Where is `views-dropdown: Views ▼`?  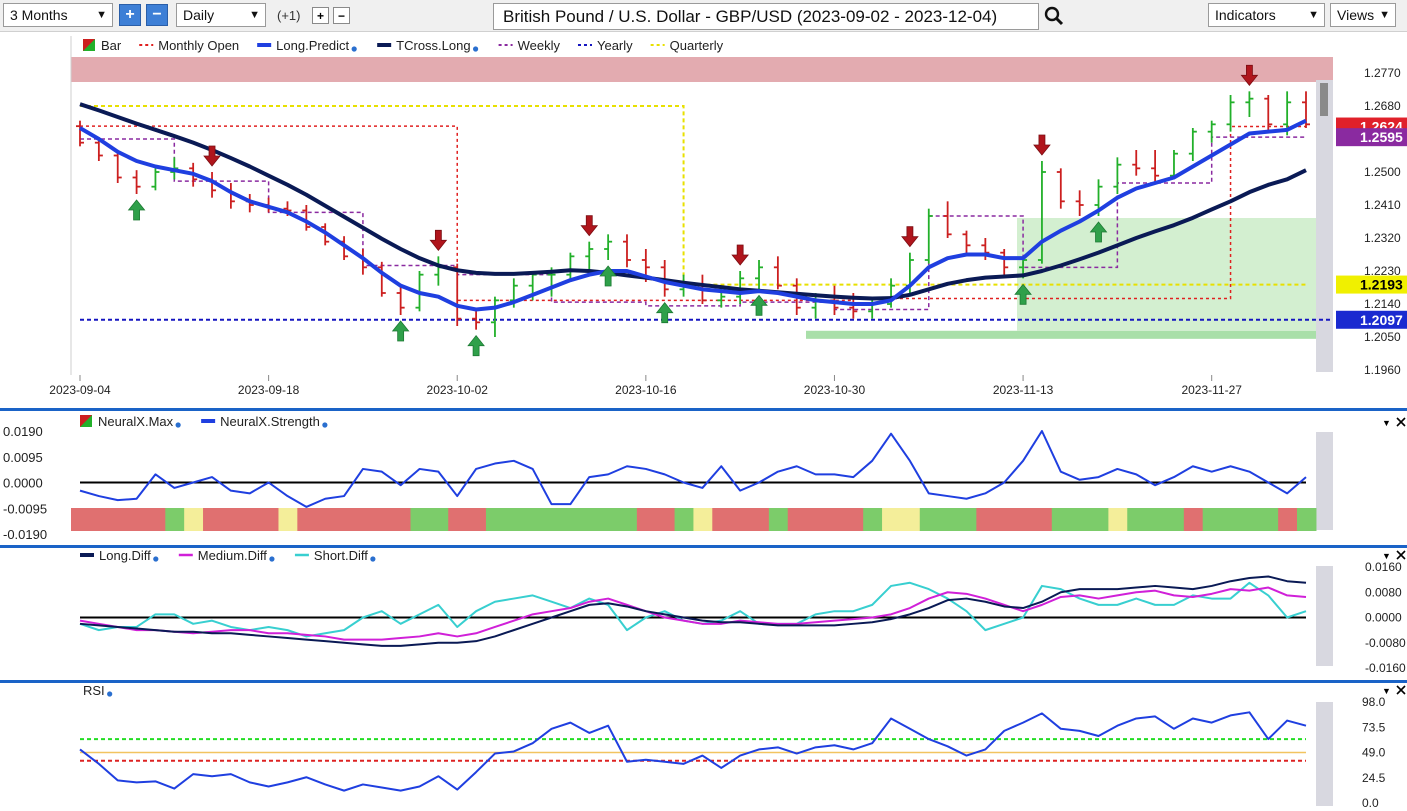 views-dropdown: Views ▼ is located at coordinates (1363, 15).